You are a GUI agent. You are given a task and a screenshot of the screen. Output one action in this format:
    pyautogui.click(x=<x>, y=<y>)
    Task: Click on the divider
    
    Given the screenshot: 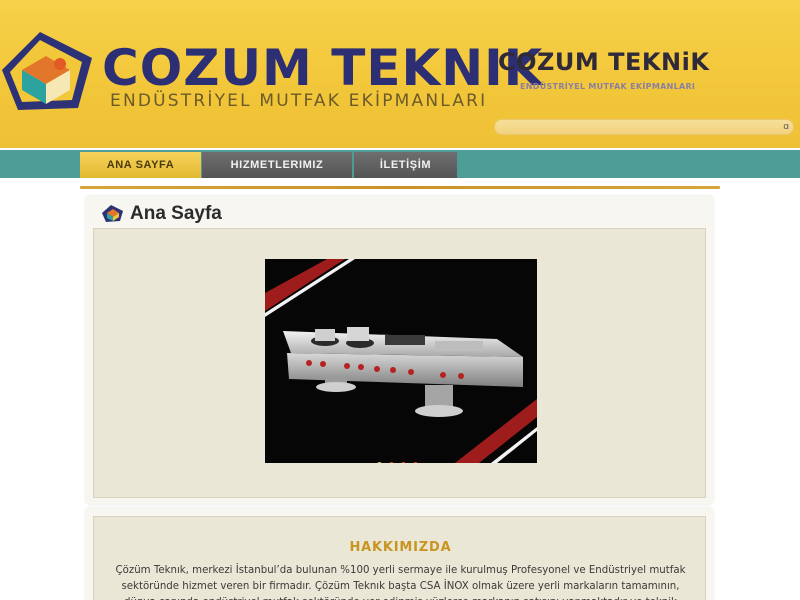 What is the action you would take?
    pyautogui.click(x=400, y=187)
    